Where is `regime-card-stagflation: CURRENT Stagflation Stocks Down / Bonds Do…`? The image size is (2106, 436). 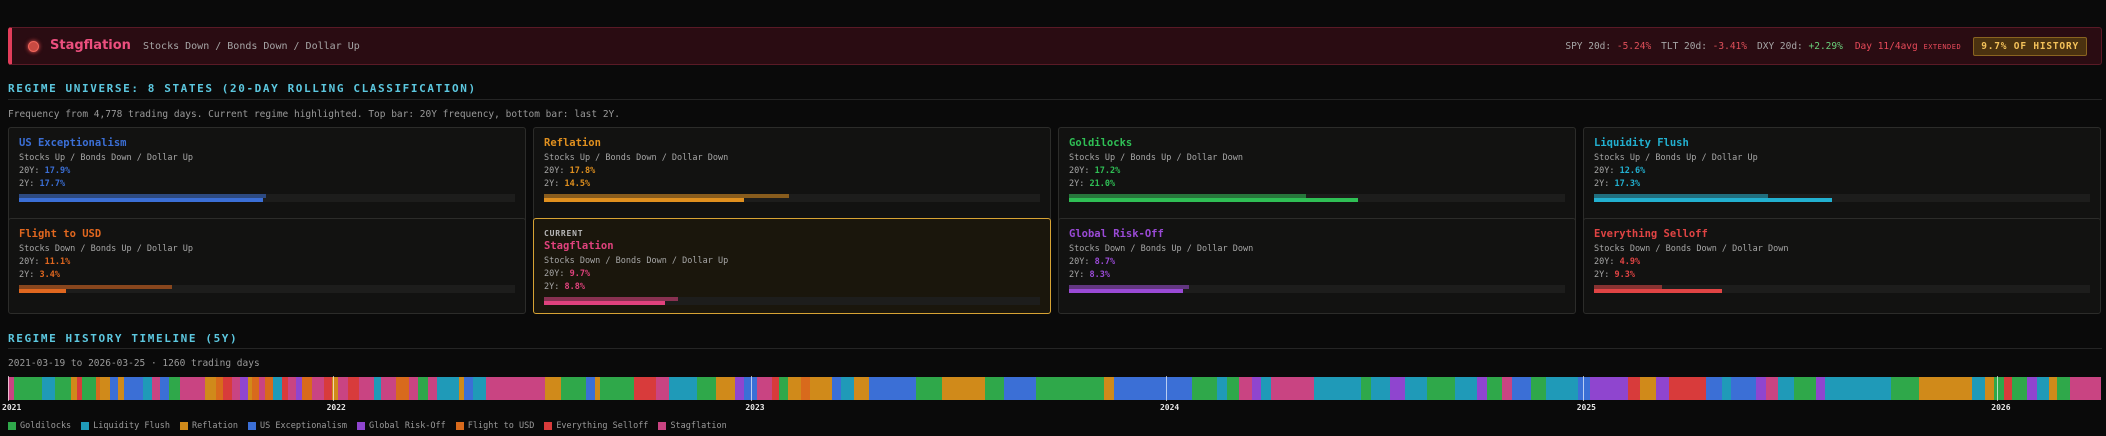
regime-card-stagflation: CURRENT Stagflation Stocks Down / Bonds Do… is located at coordinates (792, 266).